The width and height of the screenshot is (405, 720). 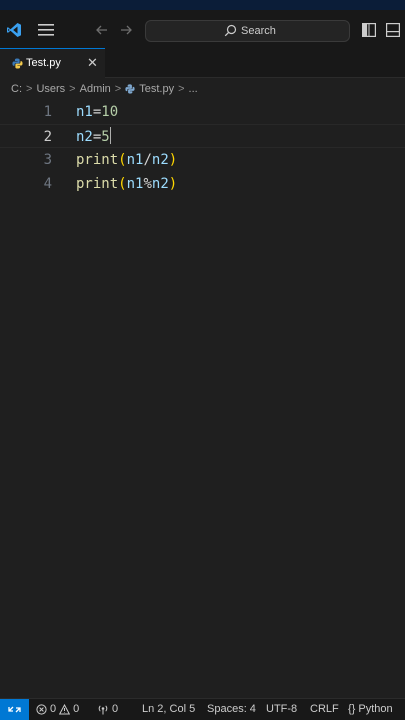 What do you see at coordinates (115, 709) in the screenshot?
I see `ports-count: 0` at bounding box center [115, 709].